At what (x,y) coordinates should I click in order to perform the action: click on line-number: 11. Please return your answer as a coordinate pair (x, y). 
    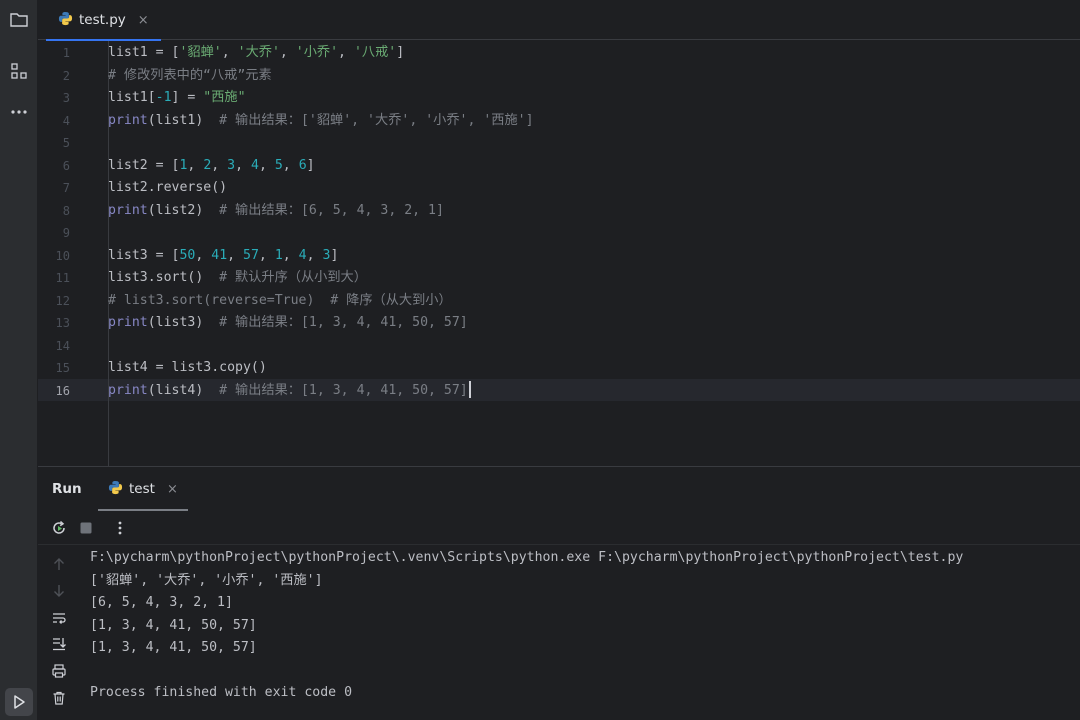
    Looking at the image, I should click on (62, 278).